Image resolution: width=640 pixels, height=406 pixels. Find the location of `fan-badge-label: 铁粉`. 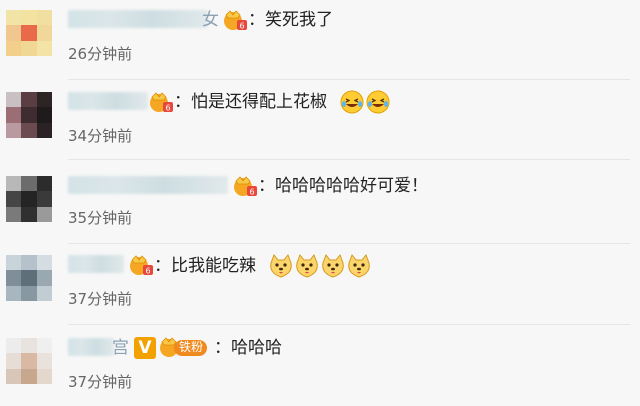

fan-badge-label: 铁粉 is located at coordinates (191, 347).